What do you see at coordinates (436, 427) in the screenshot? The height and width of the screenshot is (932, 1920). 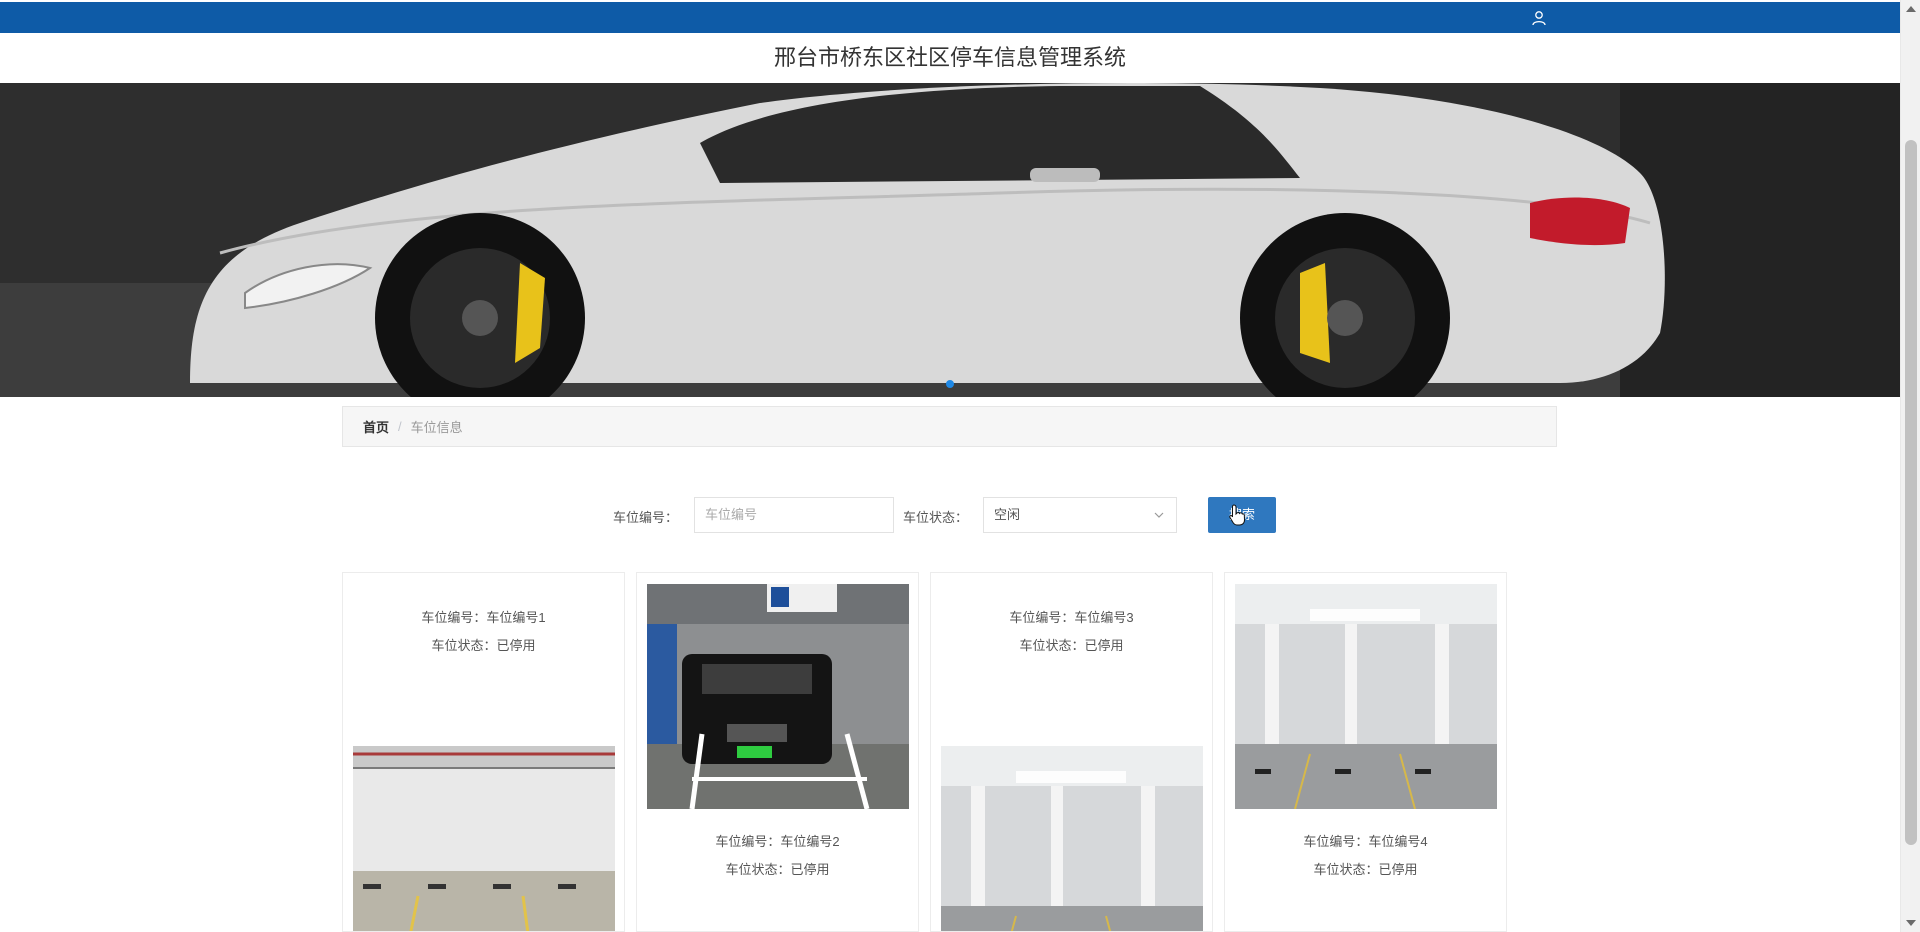 I see `breadcrumb-current: 车位信息` at bounding box center [436, 427].